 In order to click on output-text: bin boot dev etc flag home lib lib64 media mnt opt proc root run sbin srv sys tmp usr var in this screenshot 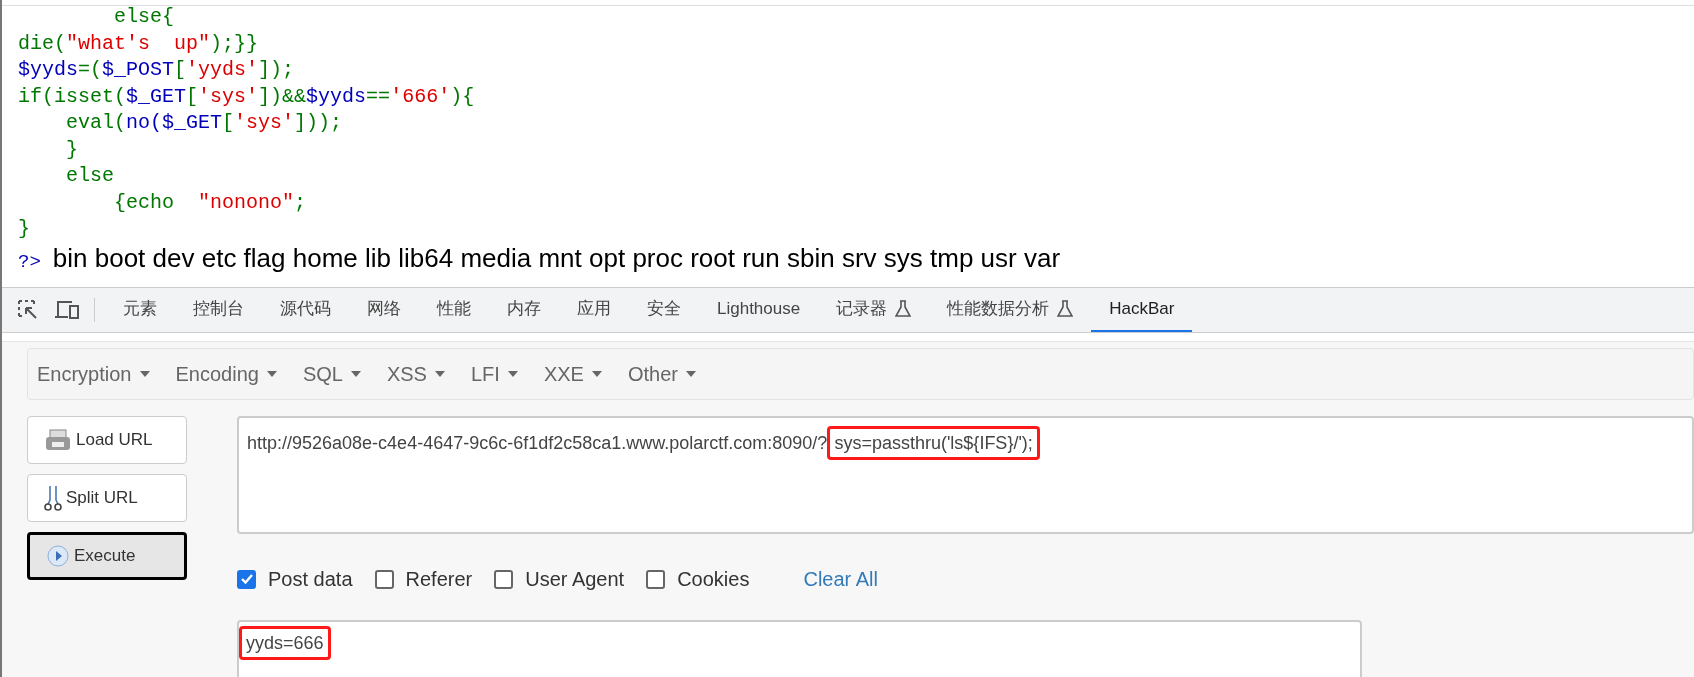, I will do `click(556, 257)`.